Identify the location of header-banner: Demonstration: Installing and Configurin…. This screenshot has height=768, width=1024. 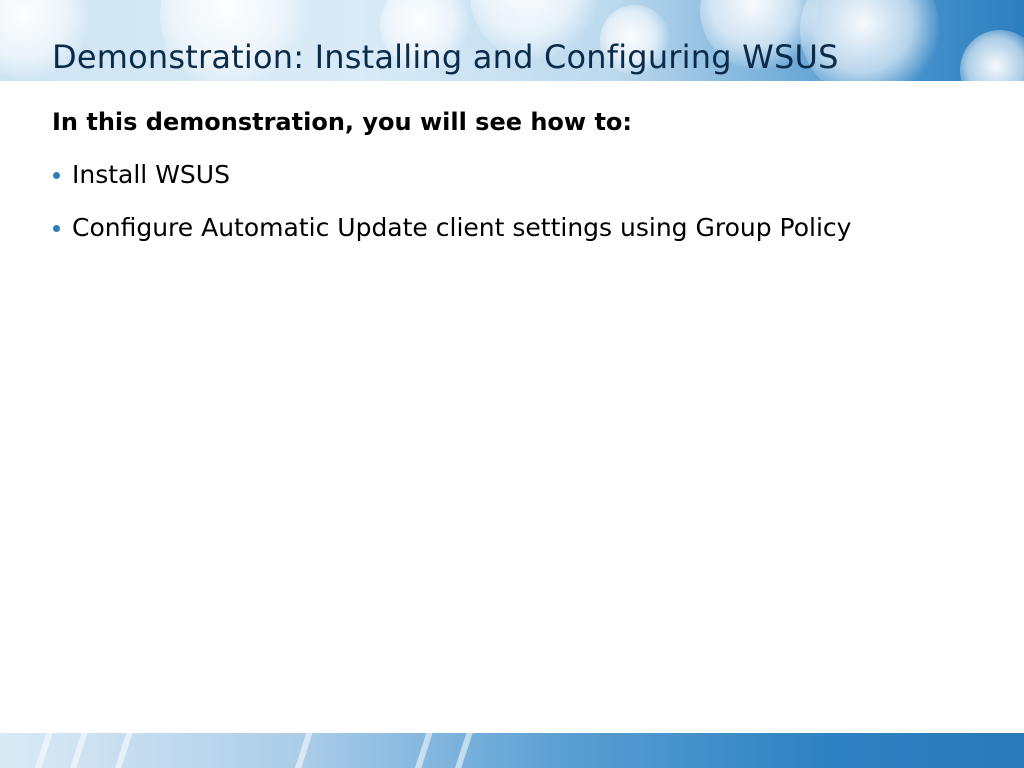
(512, 40).